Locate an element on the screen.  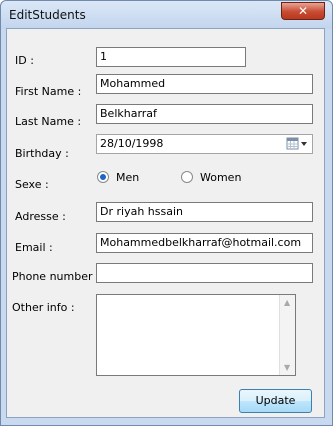
other-info-textarea: ▲ ▼ is located at coordinates (196, 335).